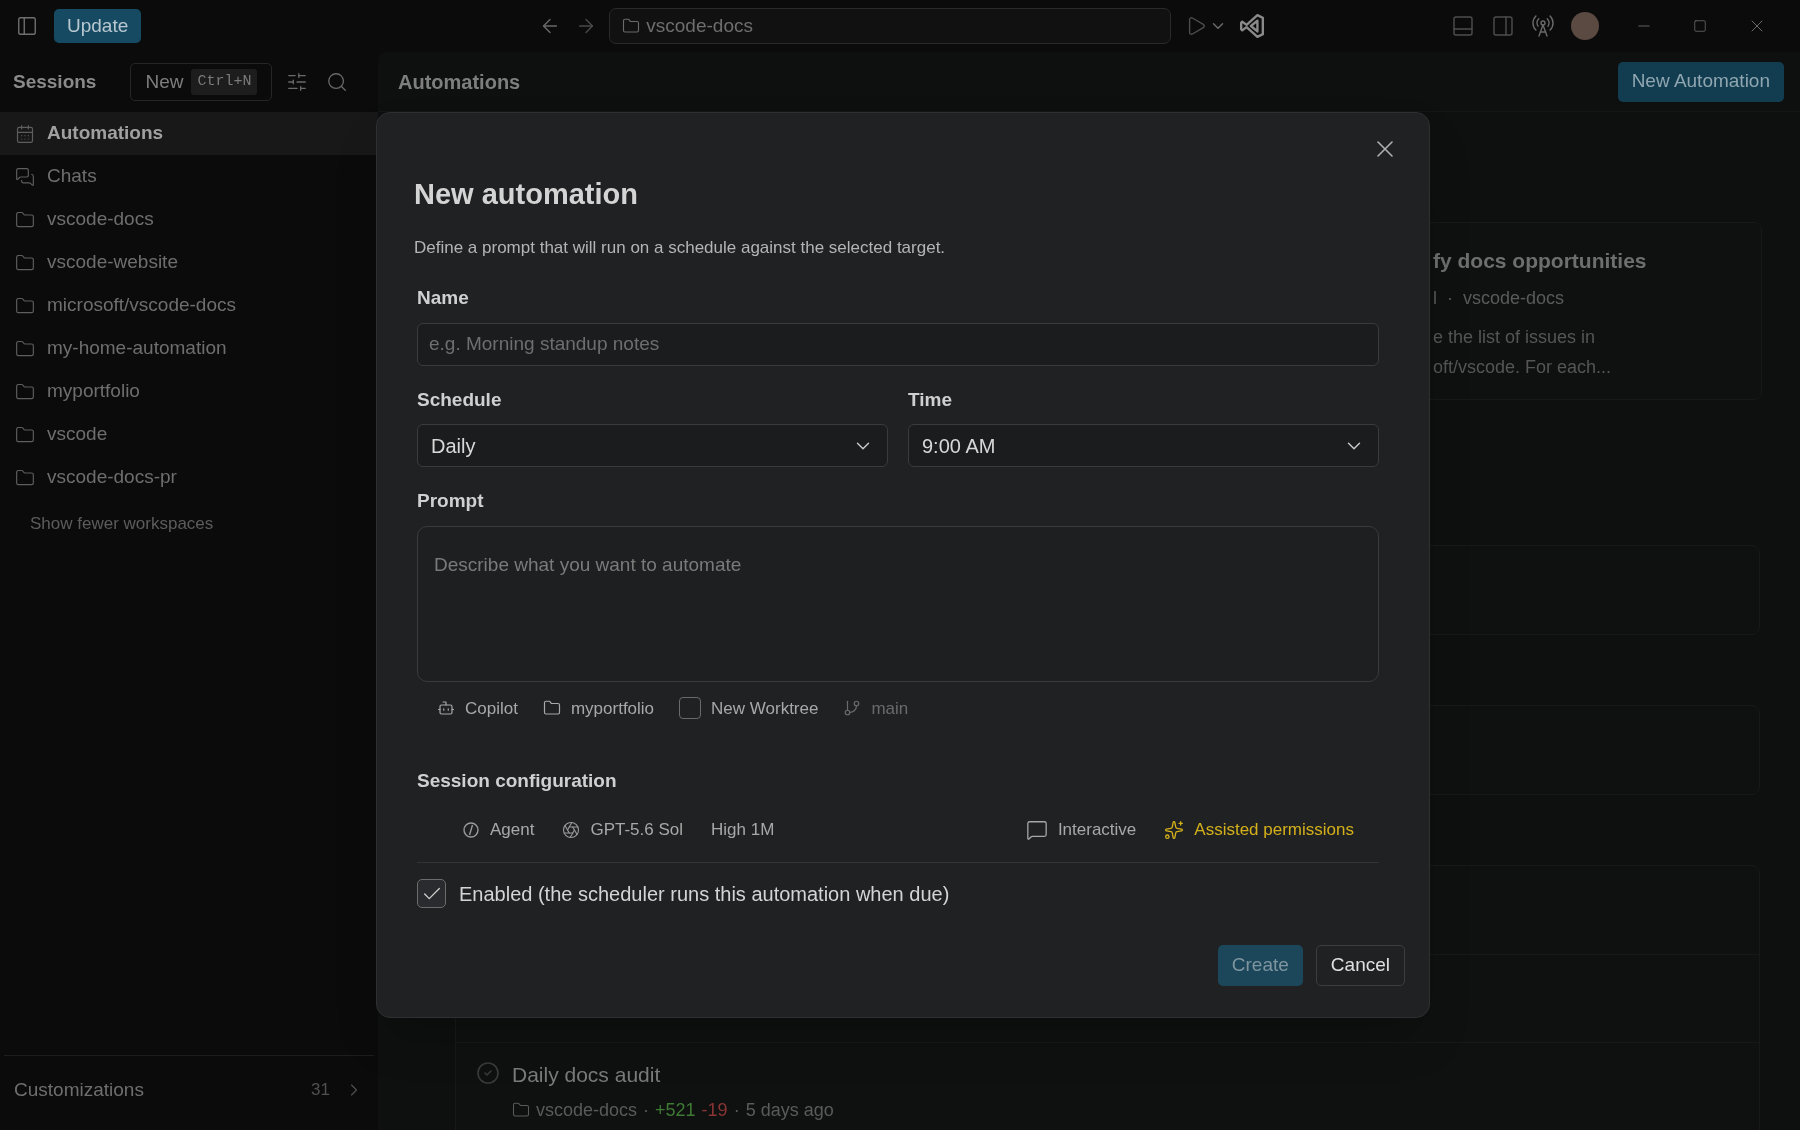 The height and width of the screenshot is (1130, 1800). I want to click on sidebar-item: vscode, so click(189, 434).